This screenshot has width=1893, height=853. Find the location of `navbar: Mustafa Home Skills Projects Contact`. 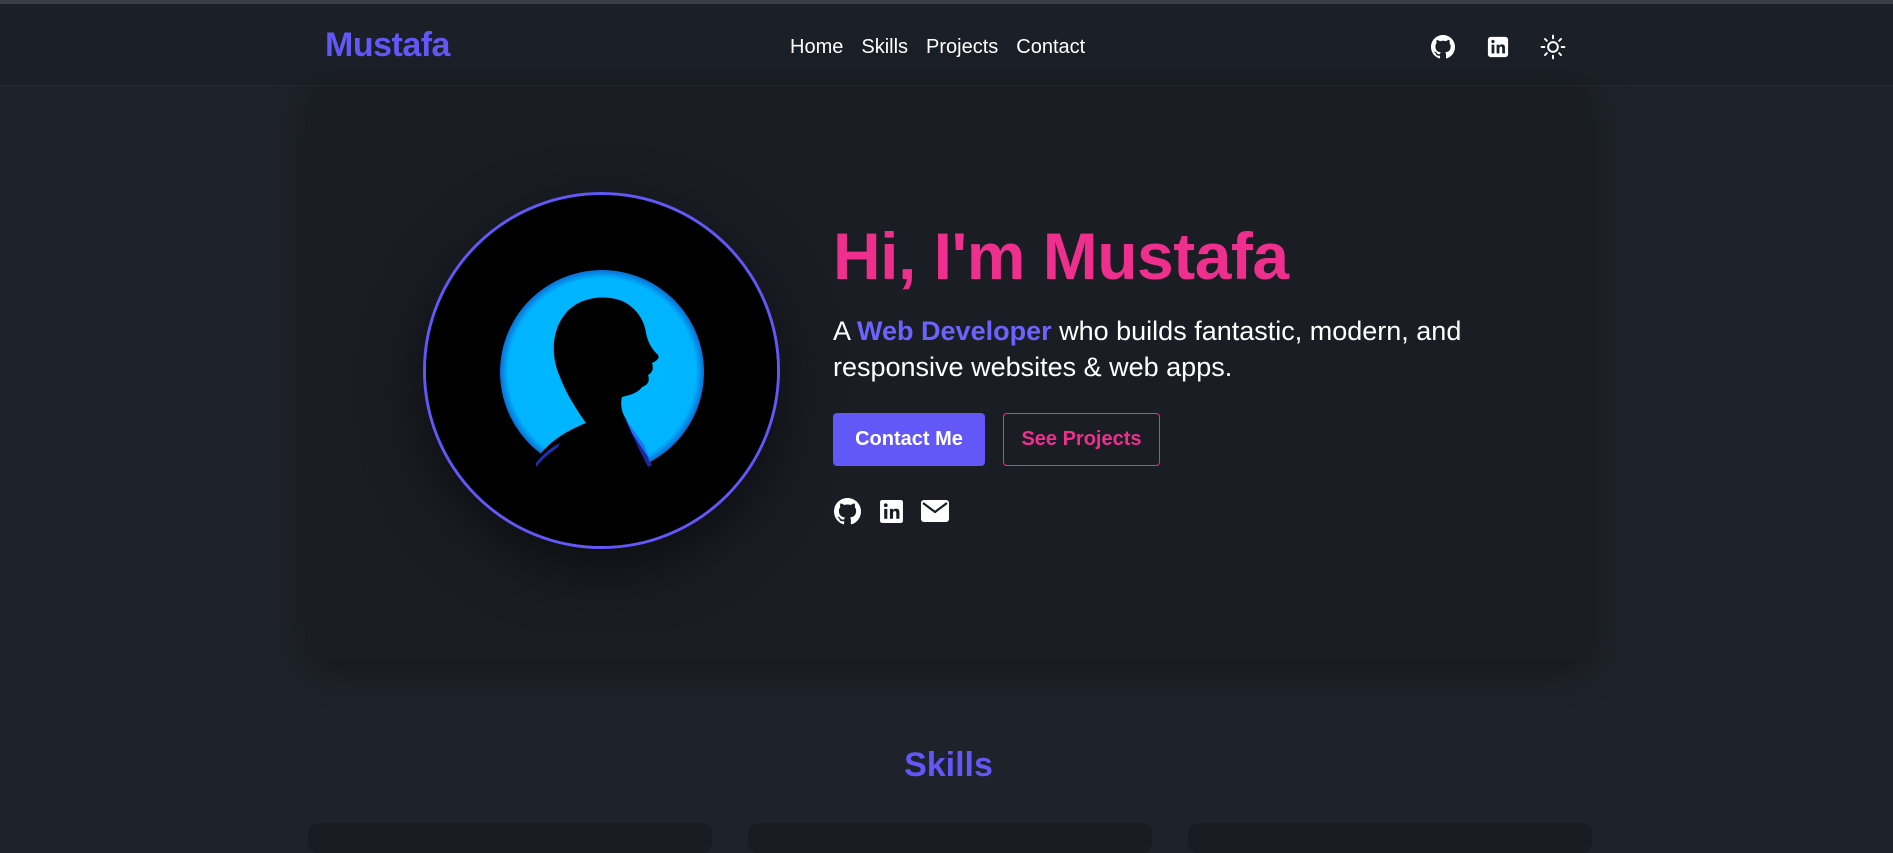

navbar: Mustafa Home Skills Projects Contact is located at coordinates (946, 45).